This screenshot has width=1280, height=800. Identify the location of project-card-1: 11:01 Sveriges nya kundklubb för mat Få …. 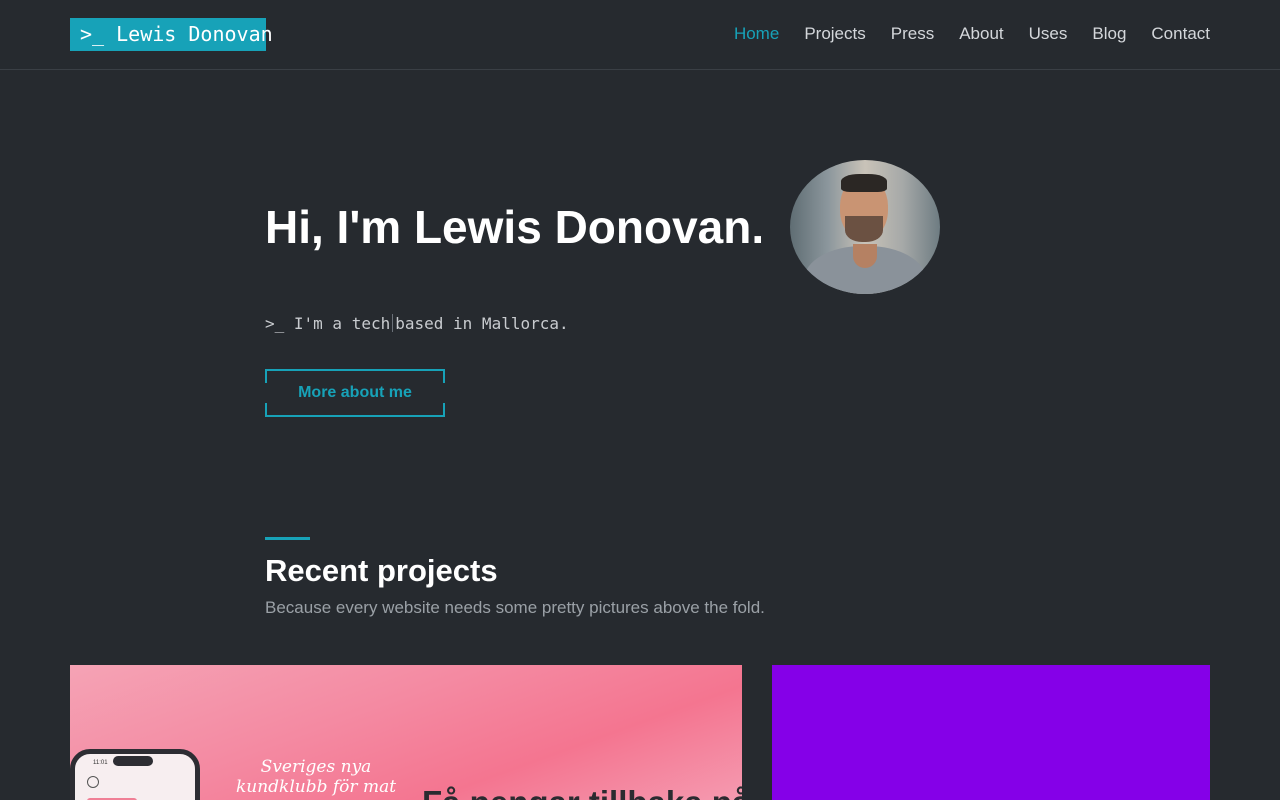
(406, 732).